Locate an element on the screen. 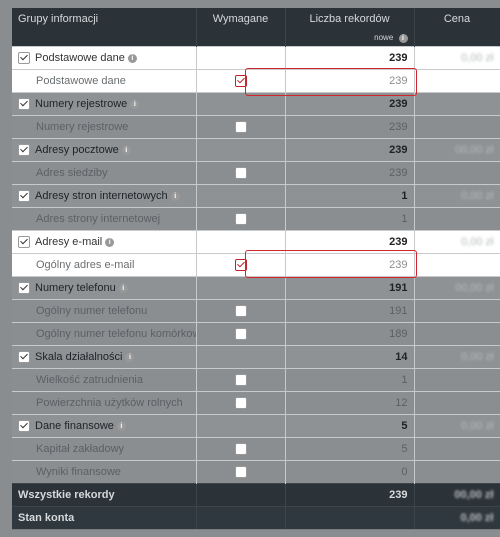 The height and width of the screenshot is (537, 500). record-count: 14 is located at coordinates (350, 357).